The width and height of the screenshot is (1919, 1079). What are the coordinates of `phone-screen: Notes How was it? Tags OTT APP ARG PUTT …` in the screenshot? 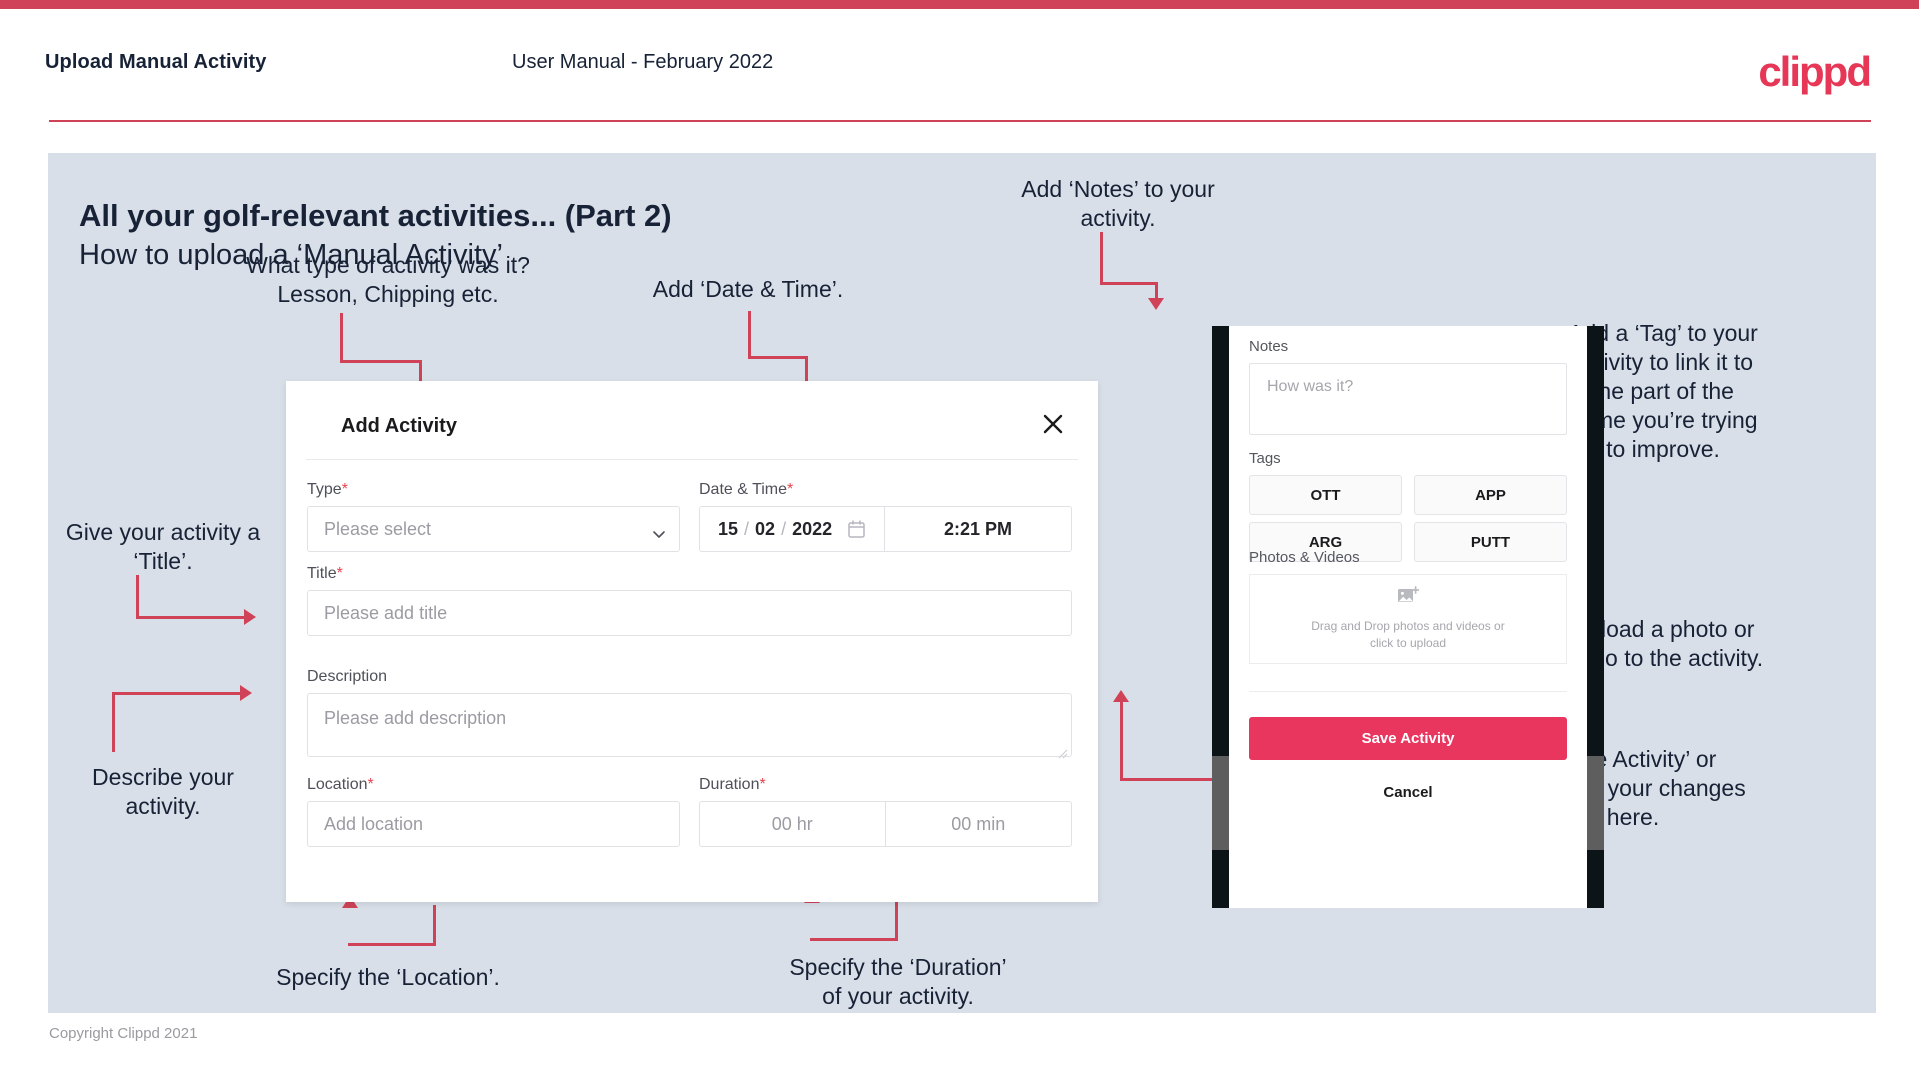 It's located at (1408, 617).